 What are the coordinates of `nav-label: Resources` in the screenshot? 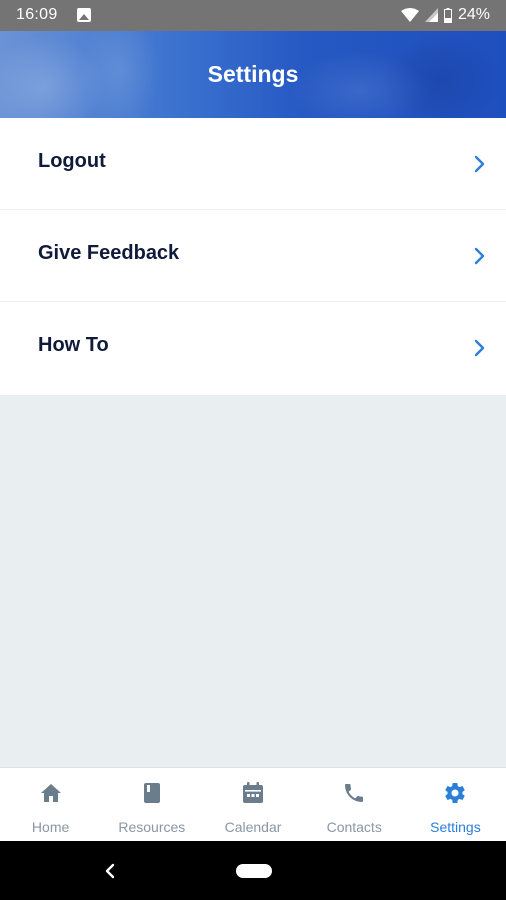 It's located at (152, 827).